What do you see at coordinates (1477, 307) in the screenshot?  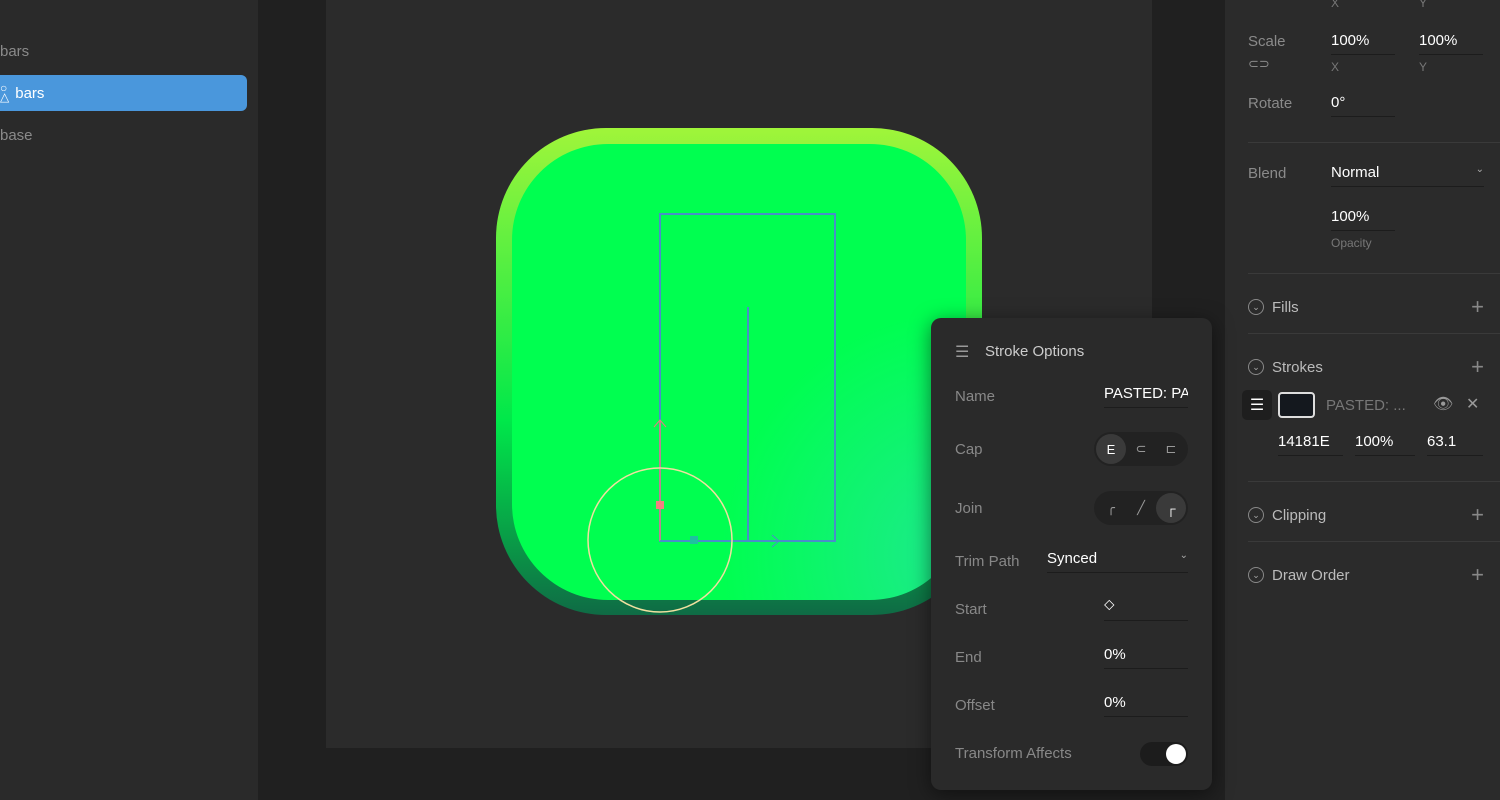 I see `add-fill-button: +` at bounding box center [1477, 307].